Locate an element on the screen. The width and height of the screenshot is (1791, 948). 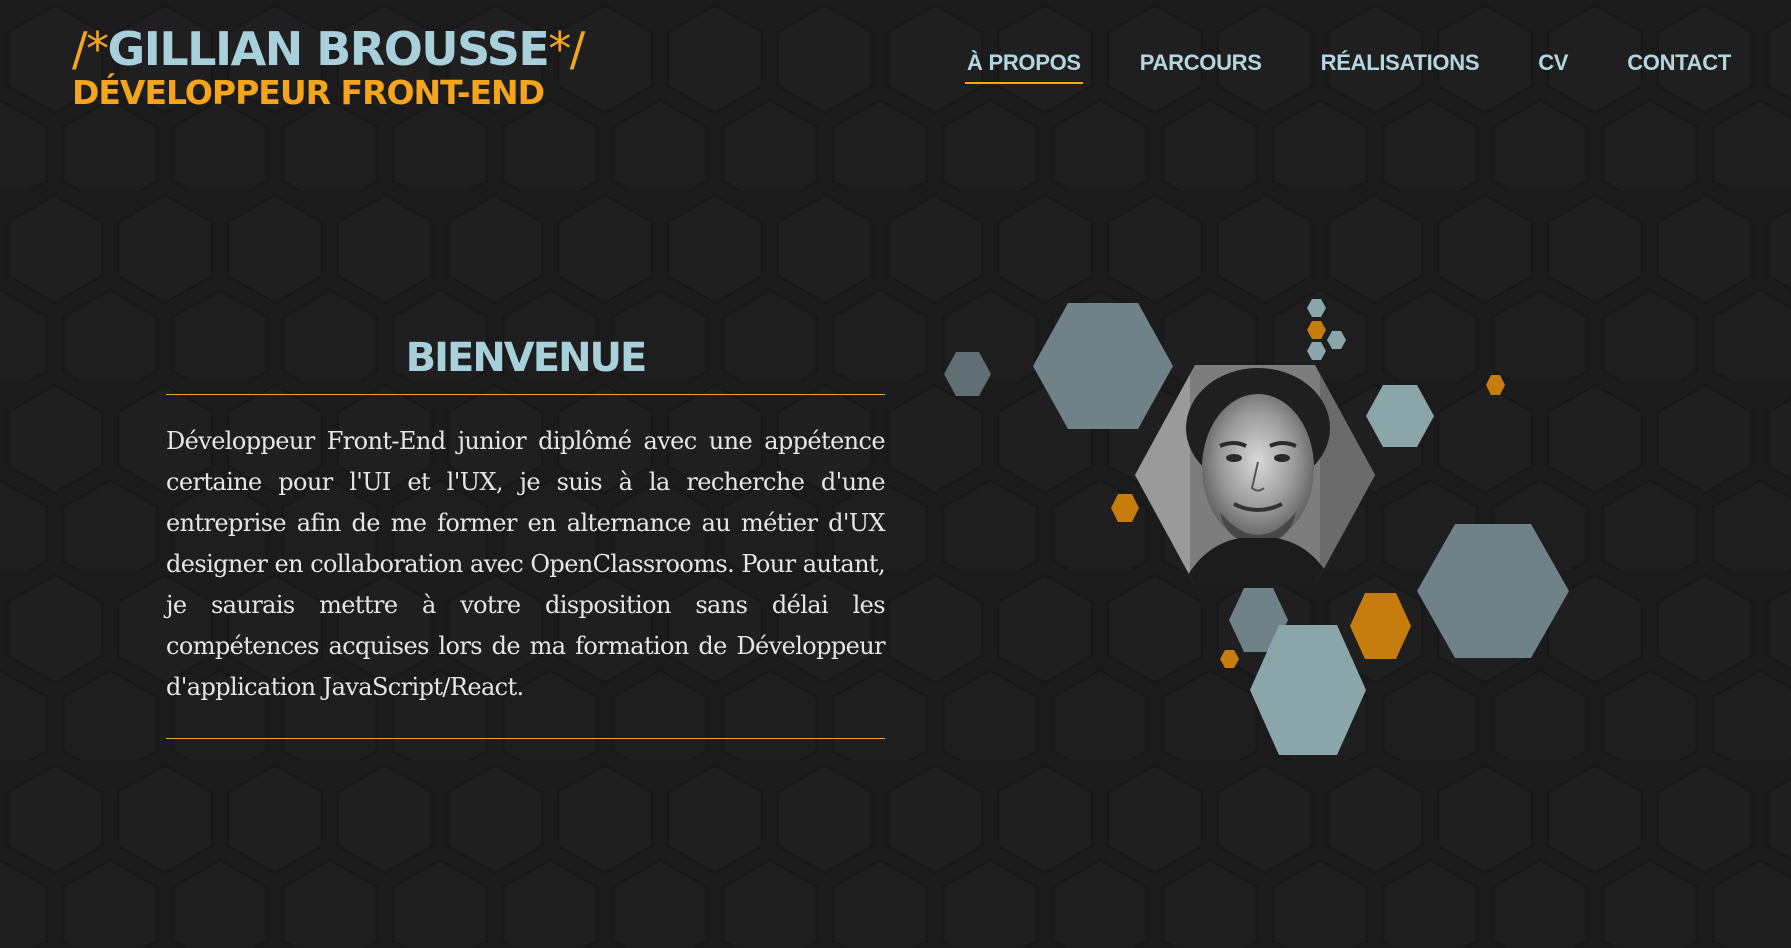
intro-title: BIENVENUE is located at coordinates (526, 358).